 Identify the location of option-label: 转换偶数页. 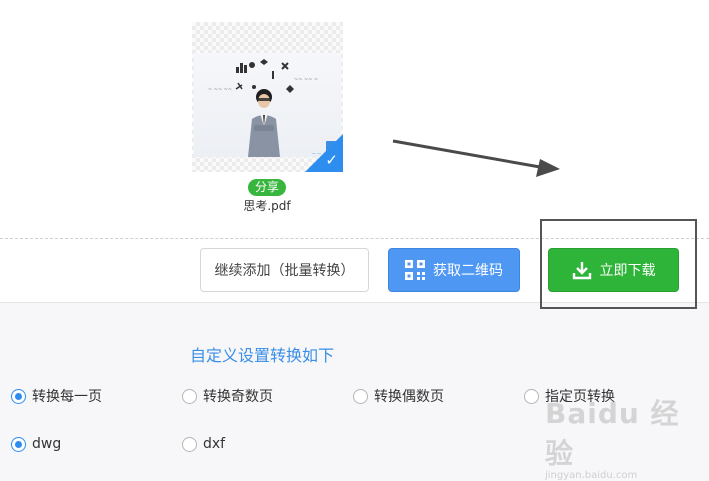
(409, 397).